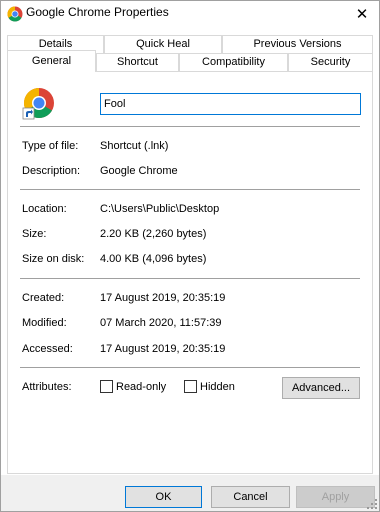 This screenshot has height=512, width=380. I want to click on hidden-label: Hidden, so click(217, 386).